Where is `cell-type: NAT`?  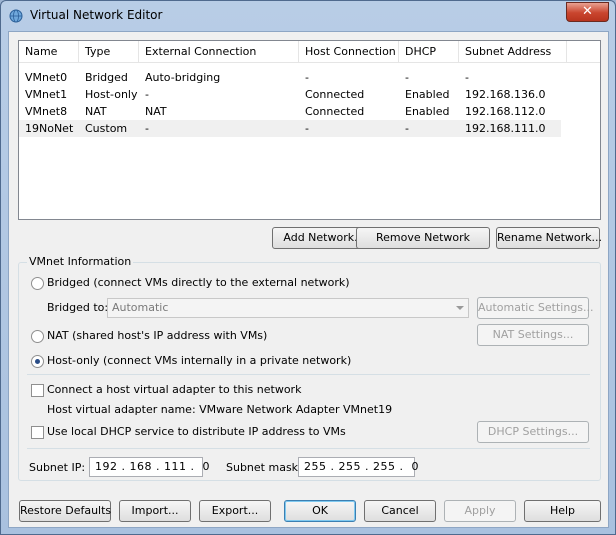
cell-type: NAT is located at coordinates (96, 111).